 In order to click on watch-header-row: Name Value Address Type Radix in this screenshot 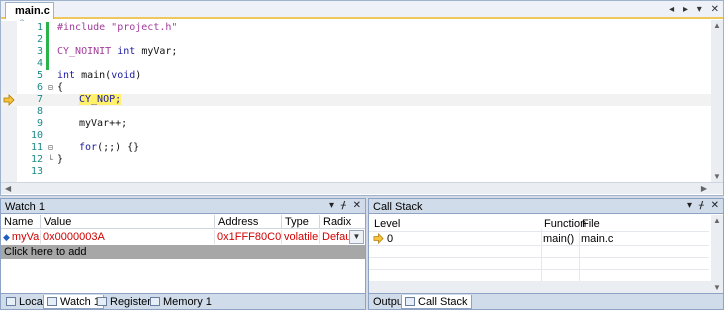, I will do `click(183, 222)`.